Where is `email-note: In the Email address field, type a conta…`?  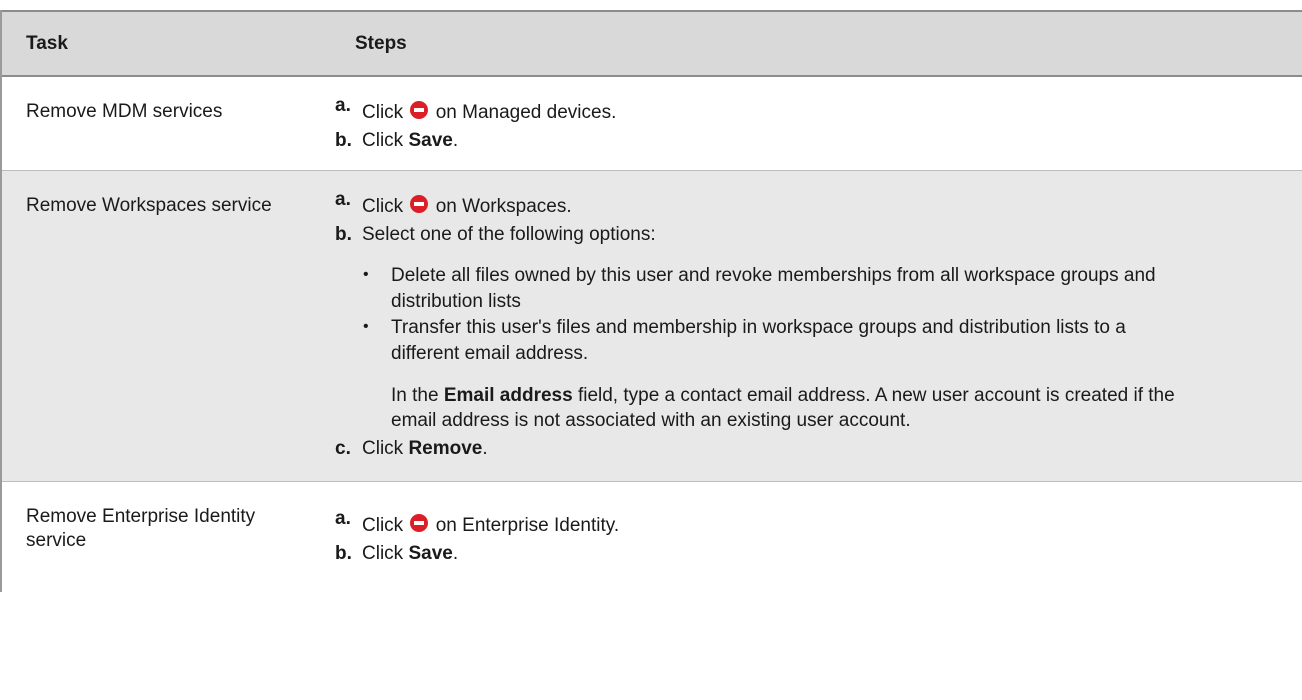
email-note: In the Email address field, type a conta… is located at coordinates (783, 408).